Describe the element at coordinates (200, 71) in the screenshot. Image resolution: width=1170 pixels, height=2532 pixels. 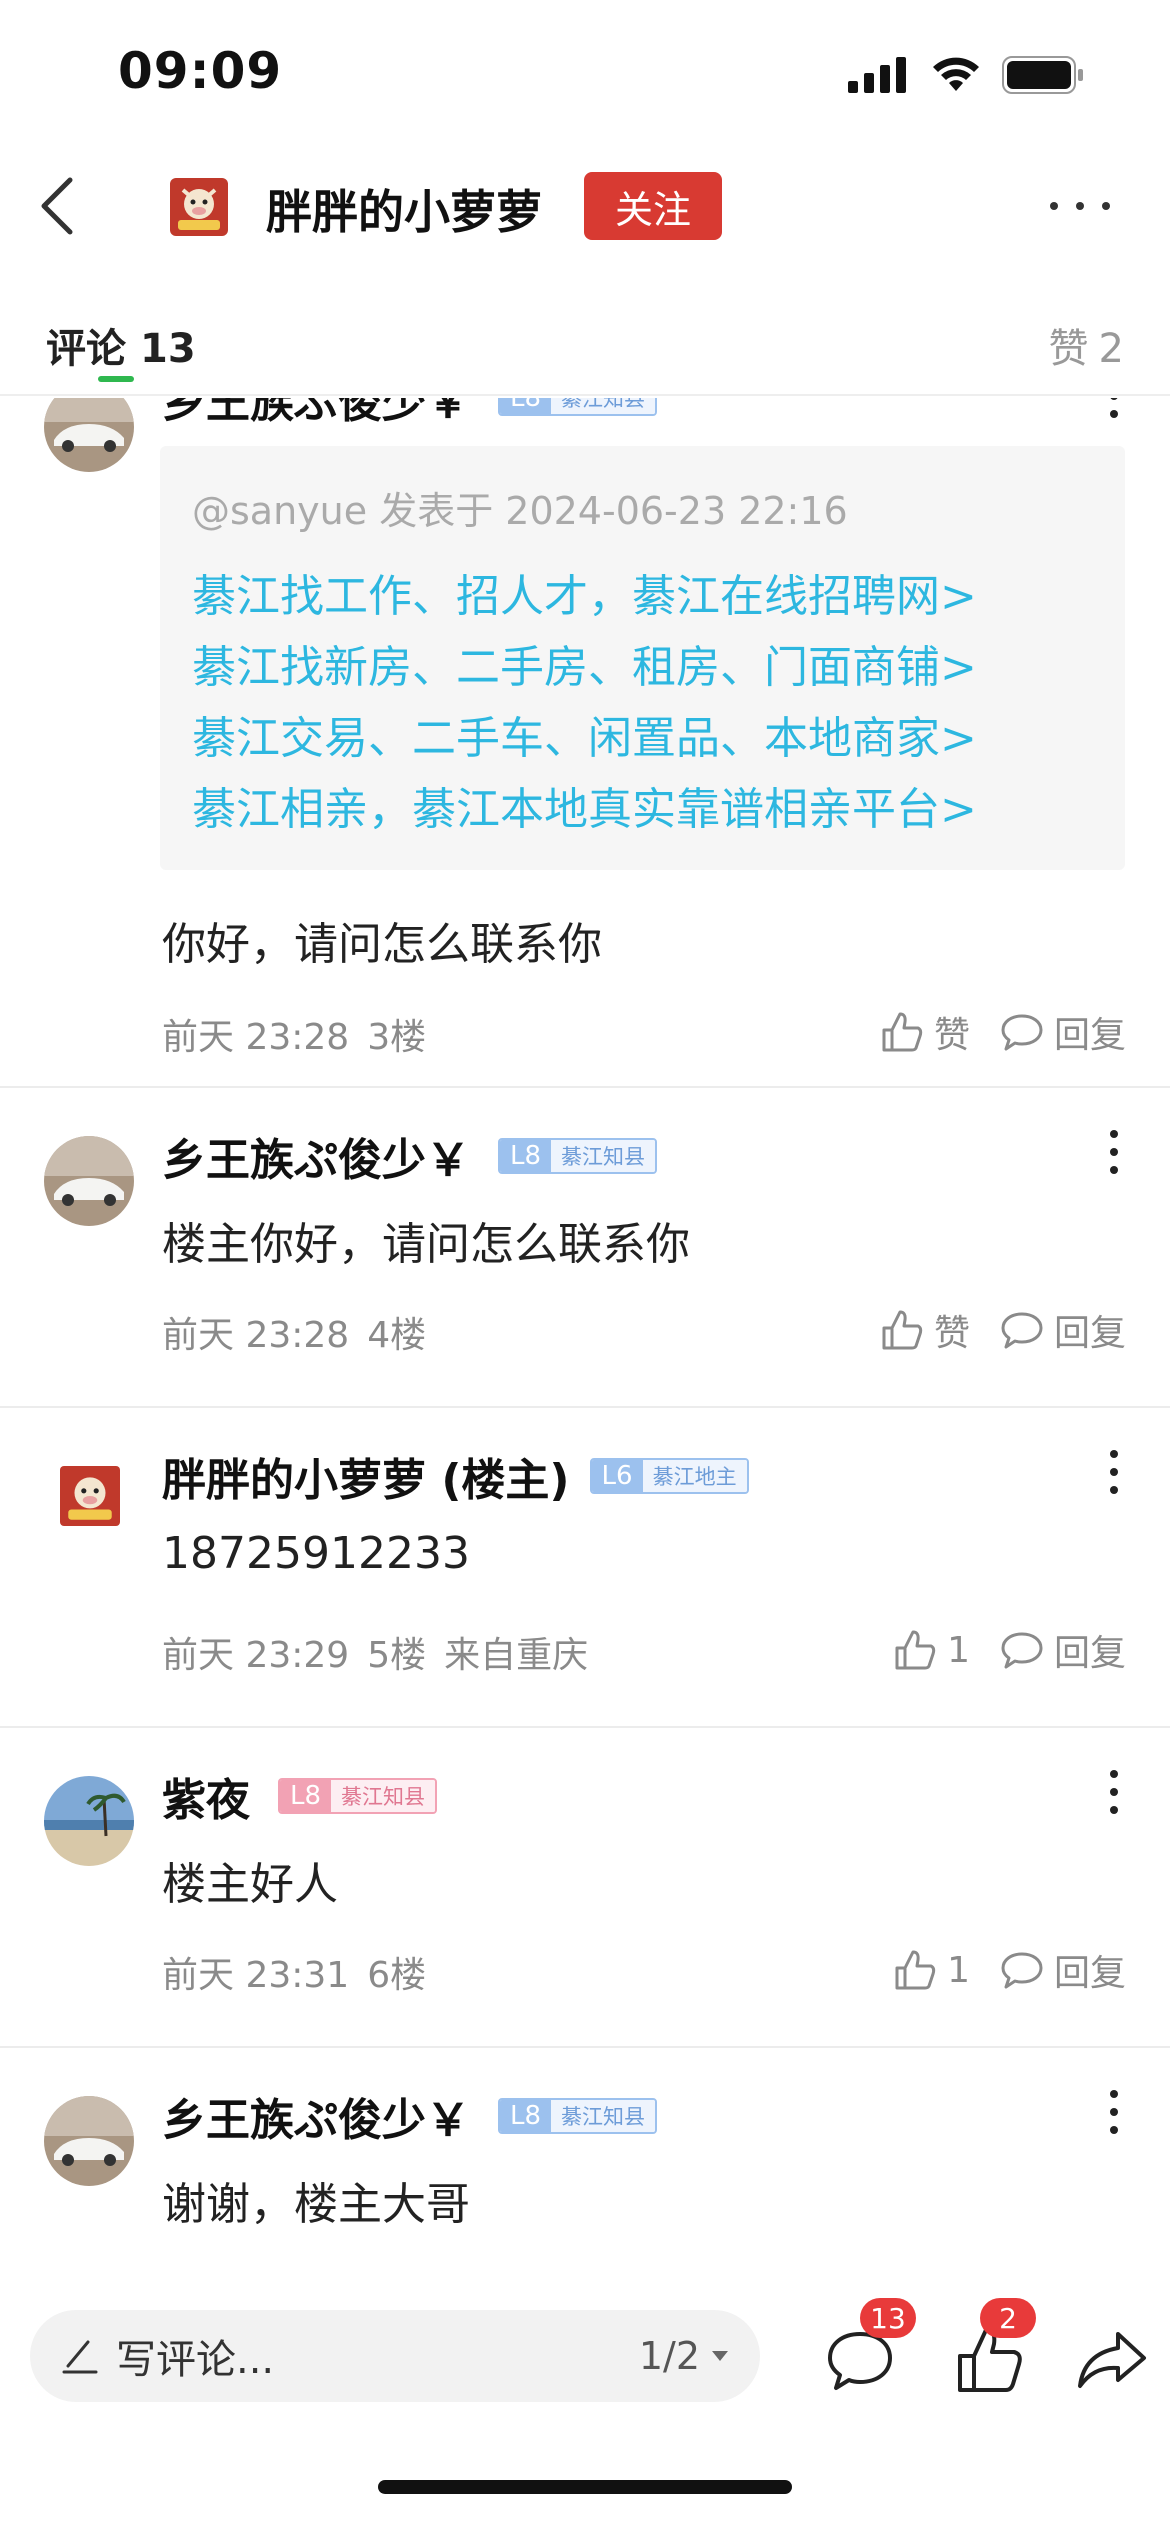
I see `status-time: 09:09` at that location.